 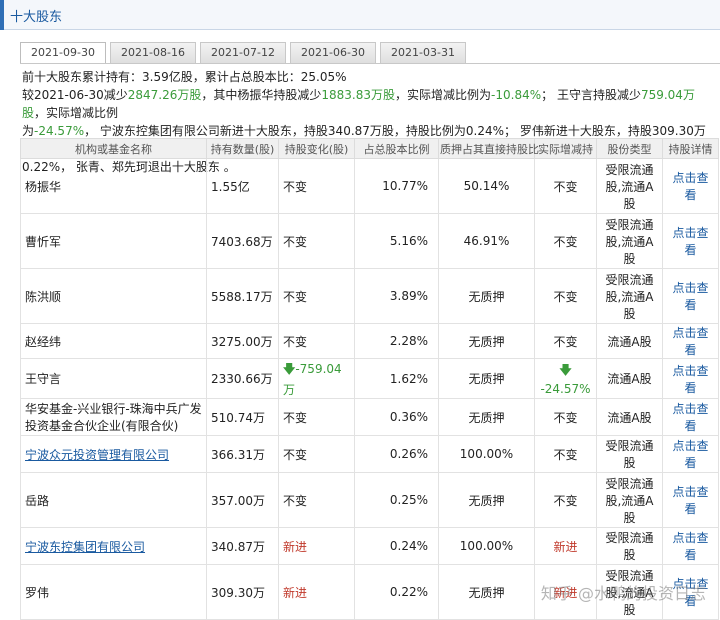 What do you see at coordinates (397, 592) in the screenshot?
I see `cell-pct: 0.22%` at bounding box center [397, 592].